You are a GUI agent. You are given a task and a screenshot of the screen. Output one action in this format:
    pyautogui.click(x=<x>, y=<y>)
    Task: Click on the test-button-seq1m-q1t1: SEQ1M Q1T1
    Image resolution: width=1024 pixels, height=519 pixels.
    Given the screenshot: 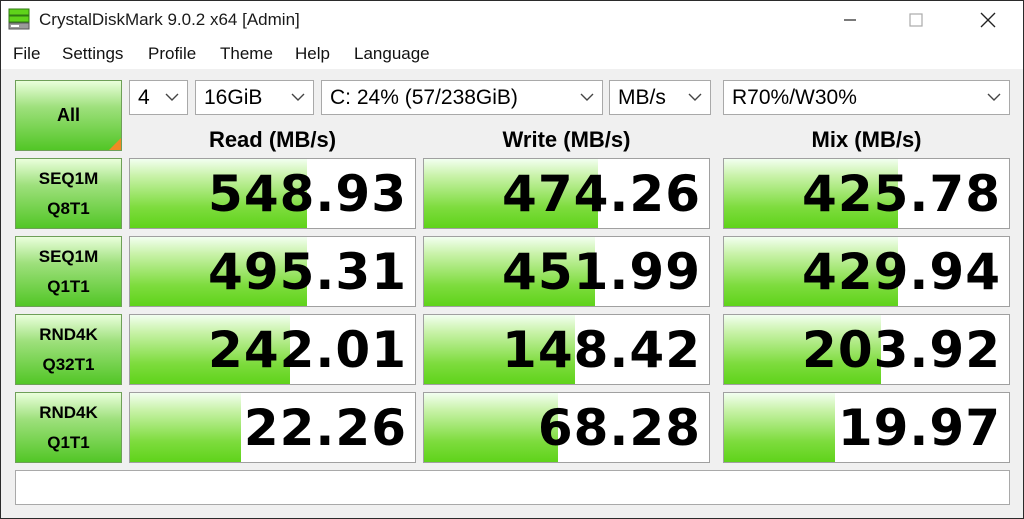 What is the action you would take?
    pyautogui.click(x=68, y=271)
    